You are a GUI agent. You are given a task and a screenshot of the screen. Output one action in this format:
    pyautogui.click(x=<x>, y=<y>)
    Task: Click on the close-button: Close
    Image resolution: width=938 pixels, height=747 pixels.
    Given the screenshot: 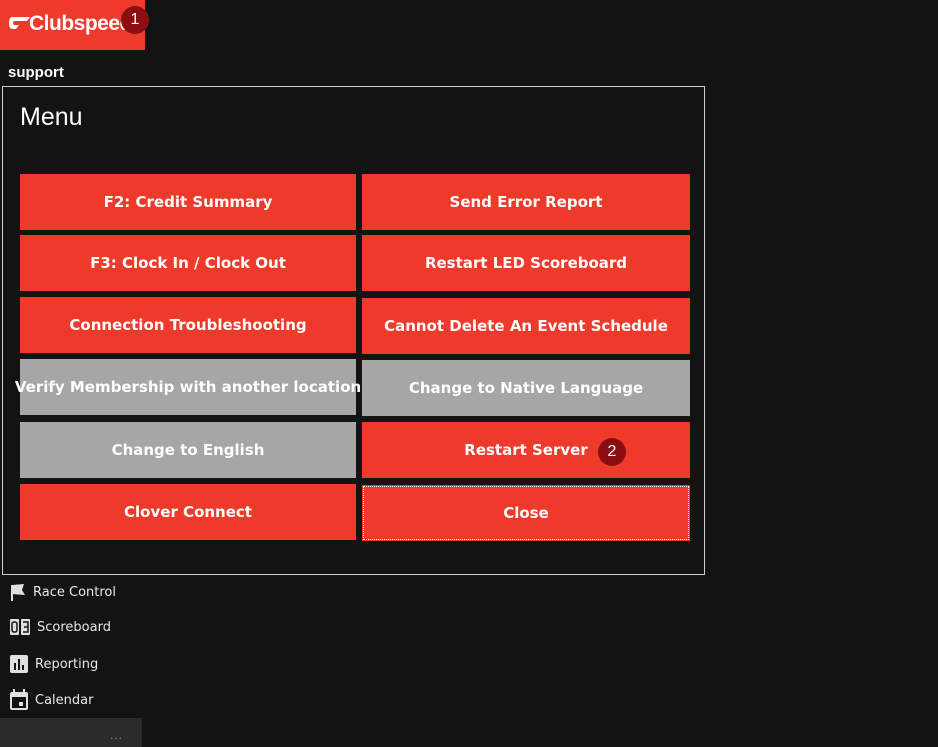 What is the action you would take?
    pyautogui.click(x=526, y=513)
    